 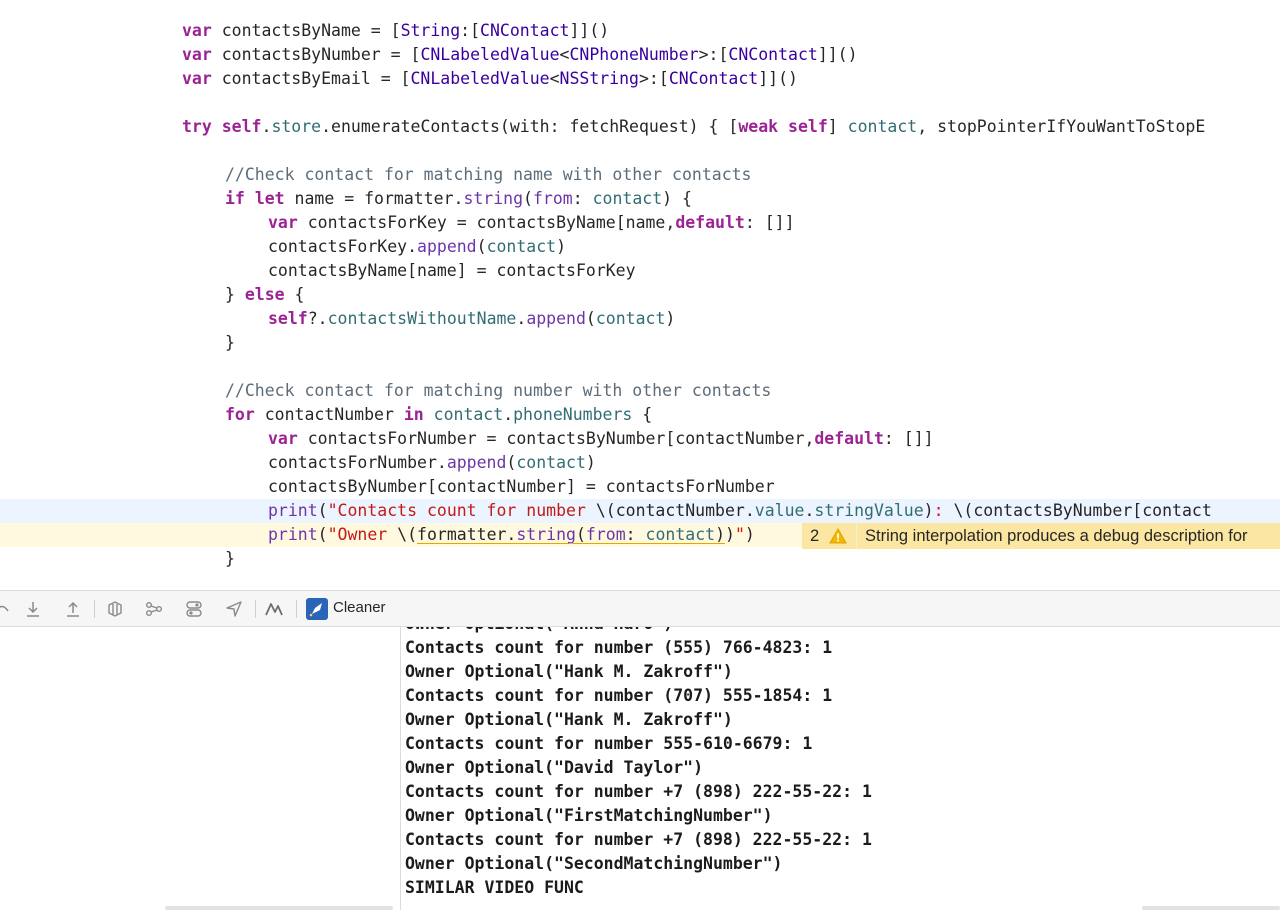 I want to click on code-token: ", so click(x=739, y=534).